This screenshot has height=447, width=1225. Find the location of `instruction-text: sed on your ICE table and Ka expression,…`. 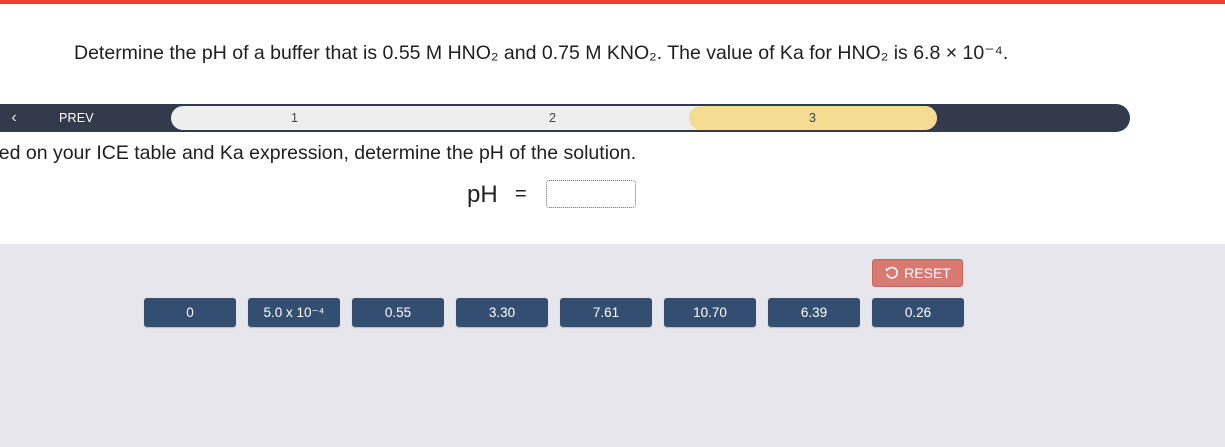

instruction-text: sed on your ICE table and Ka expression,… is located at coordinates (318, 153).